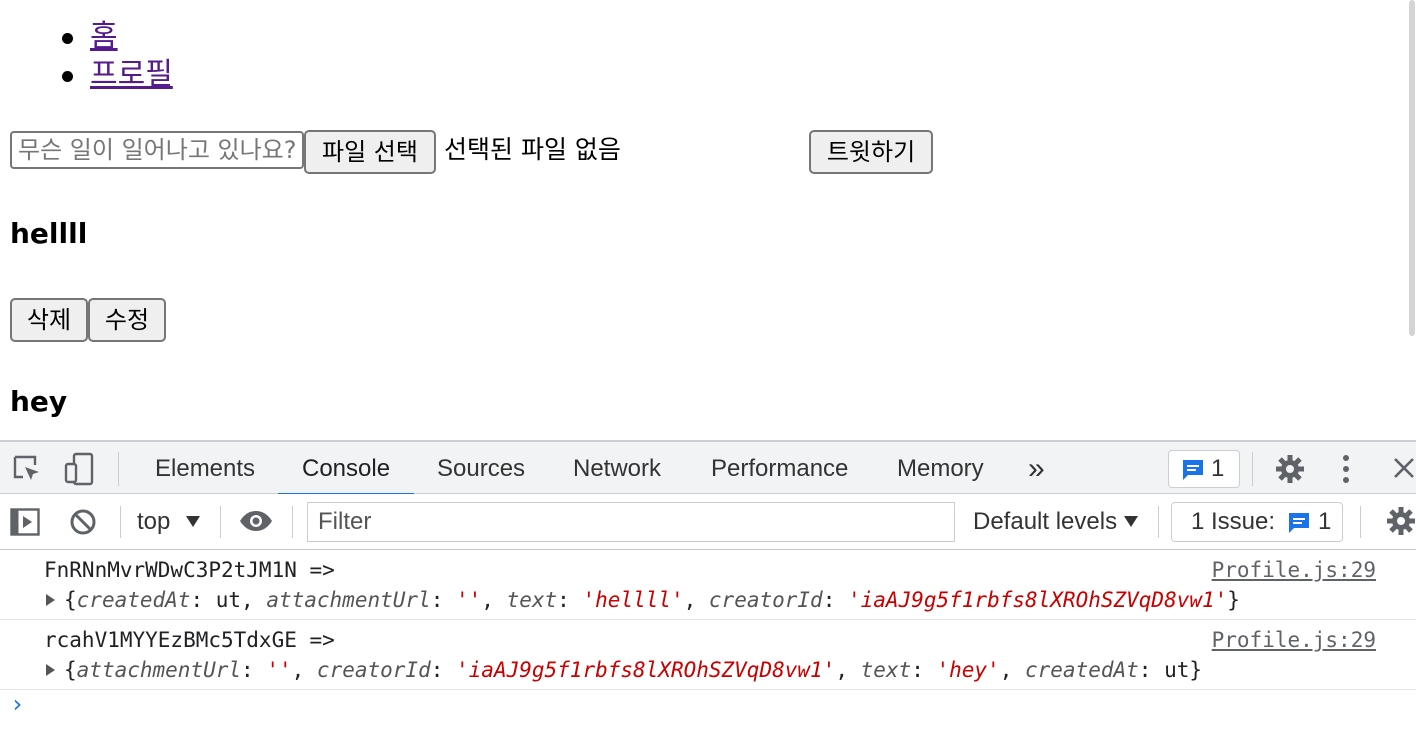 Image resolution: width=1416 pixels, height=740 pixels. Describe the element at coordinates (940, 468) in the screenshot. I see `tab-memory: Memory` at that location.